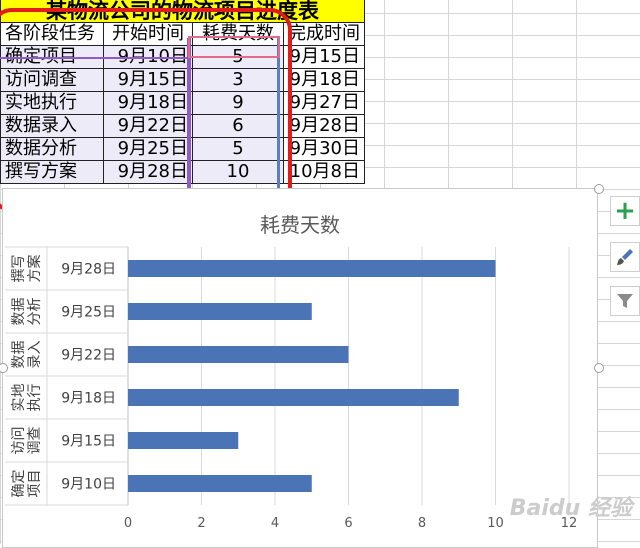  I want to click on chart-elements-button: +, so click(625, 211).